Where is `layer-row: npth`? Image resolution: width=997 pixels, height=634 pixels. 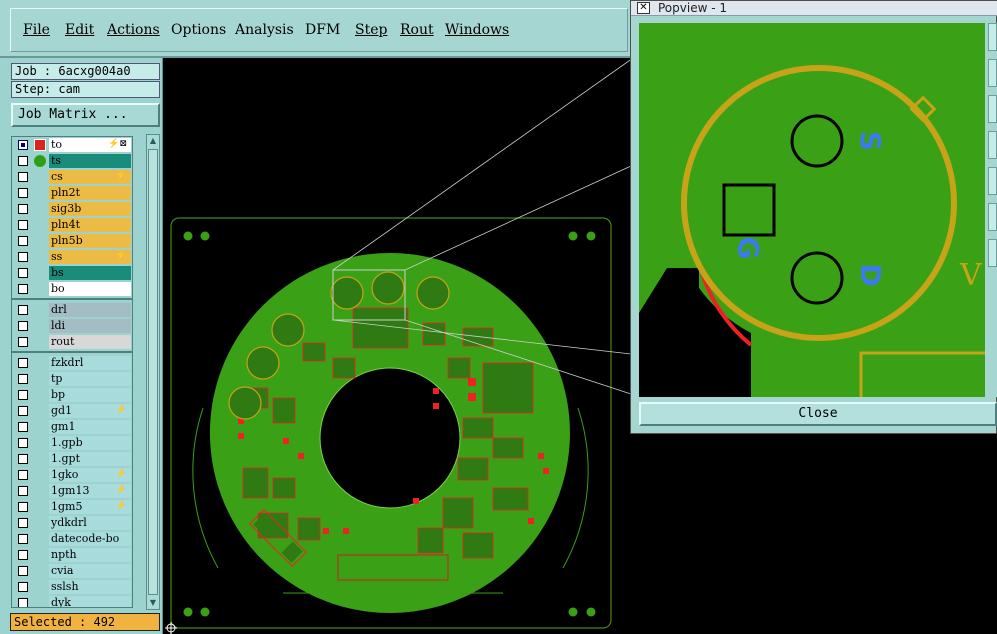 layer-row: npth is located at coordinates (72, 555).